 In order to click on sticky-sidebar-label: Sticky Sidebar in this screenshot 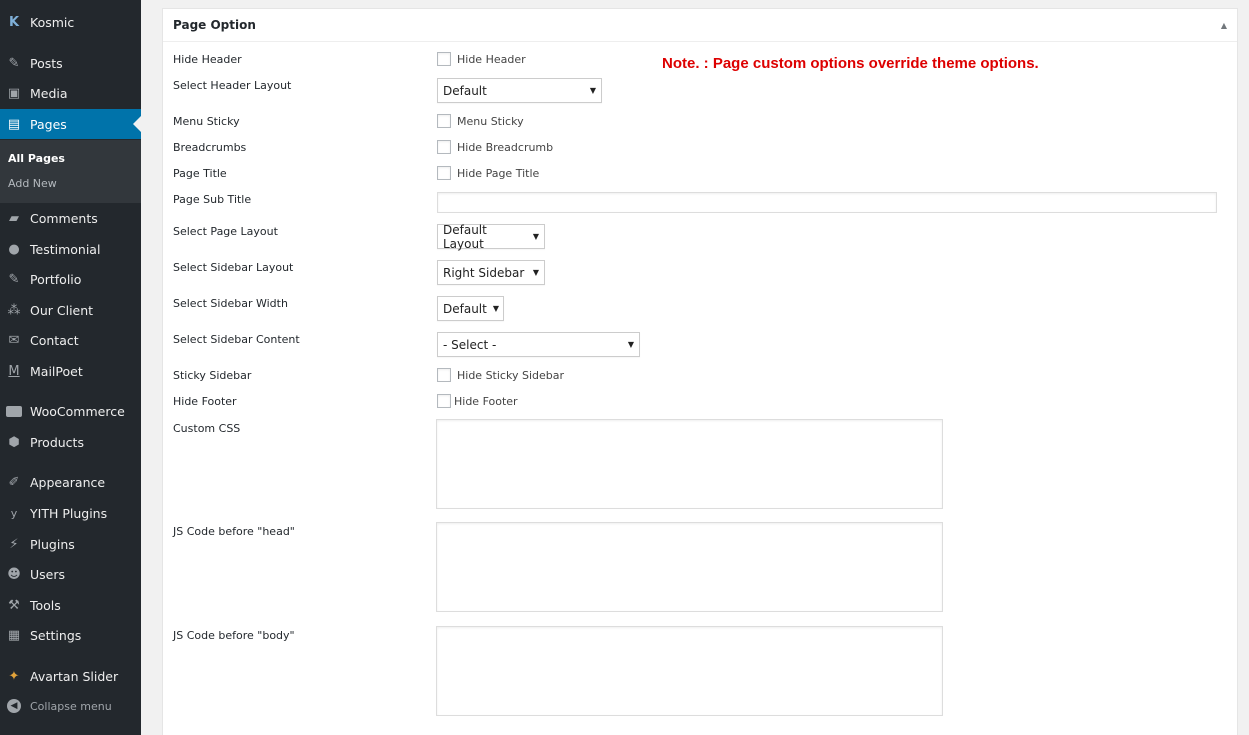, I will do `click(212, 375)`.